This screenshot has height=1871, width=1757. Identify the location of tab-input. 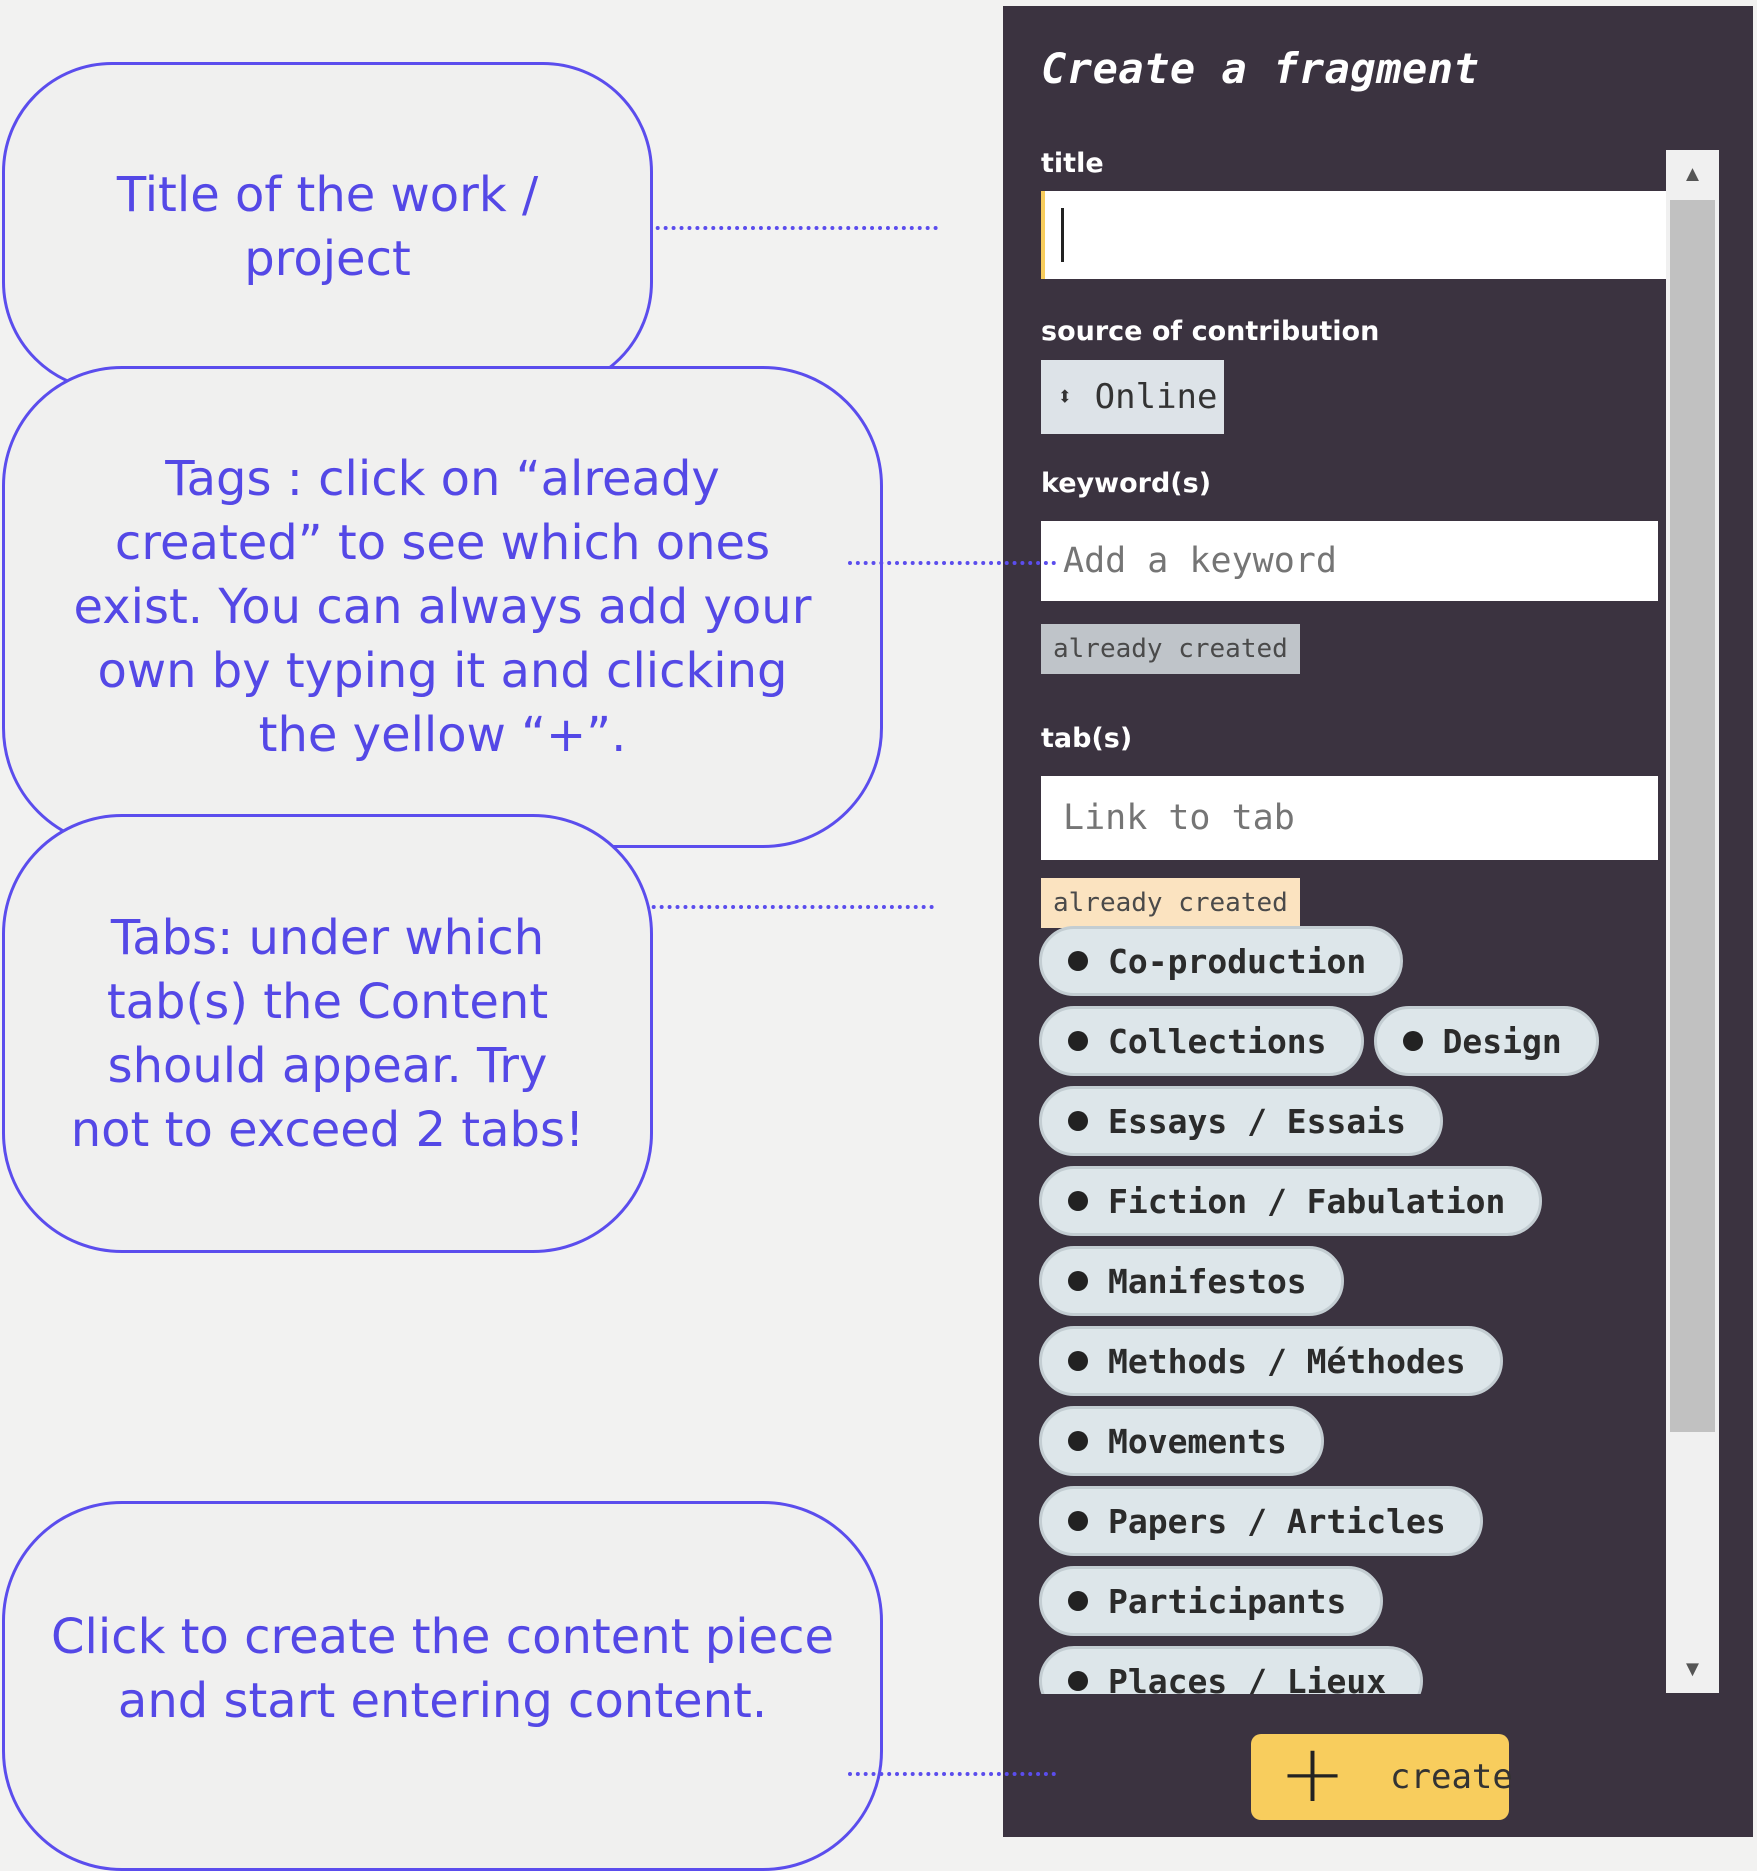
(1349, 818).